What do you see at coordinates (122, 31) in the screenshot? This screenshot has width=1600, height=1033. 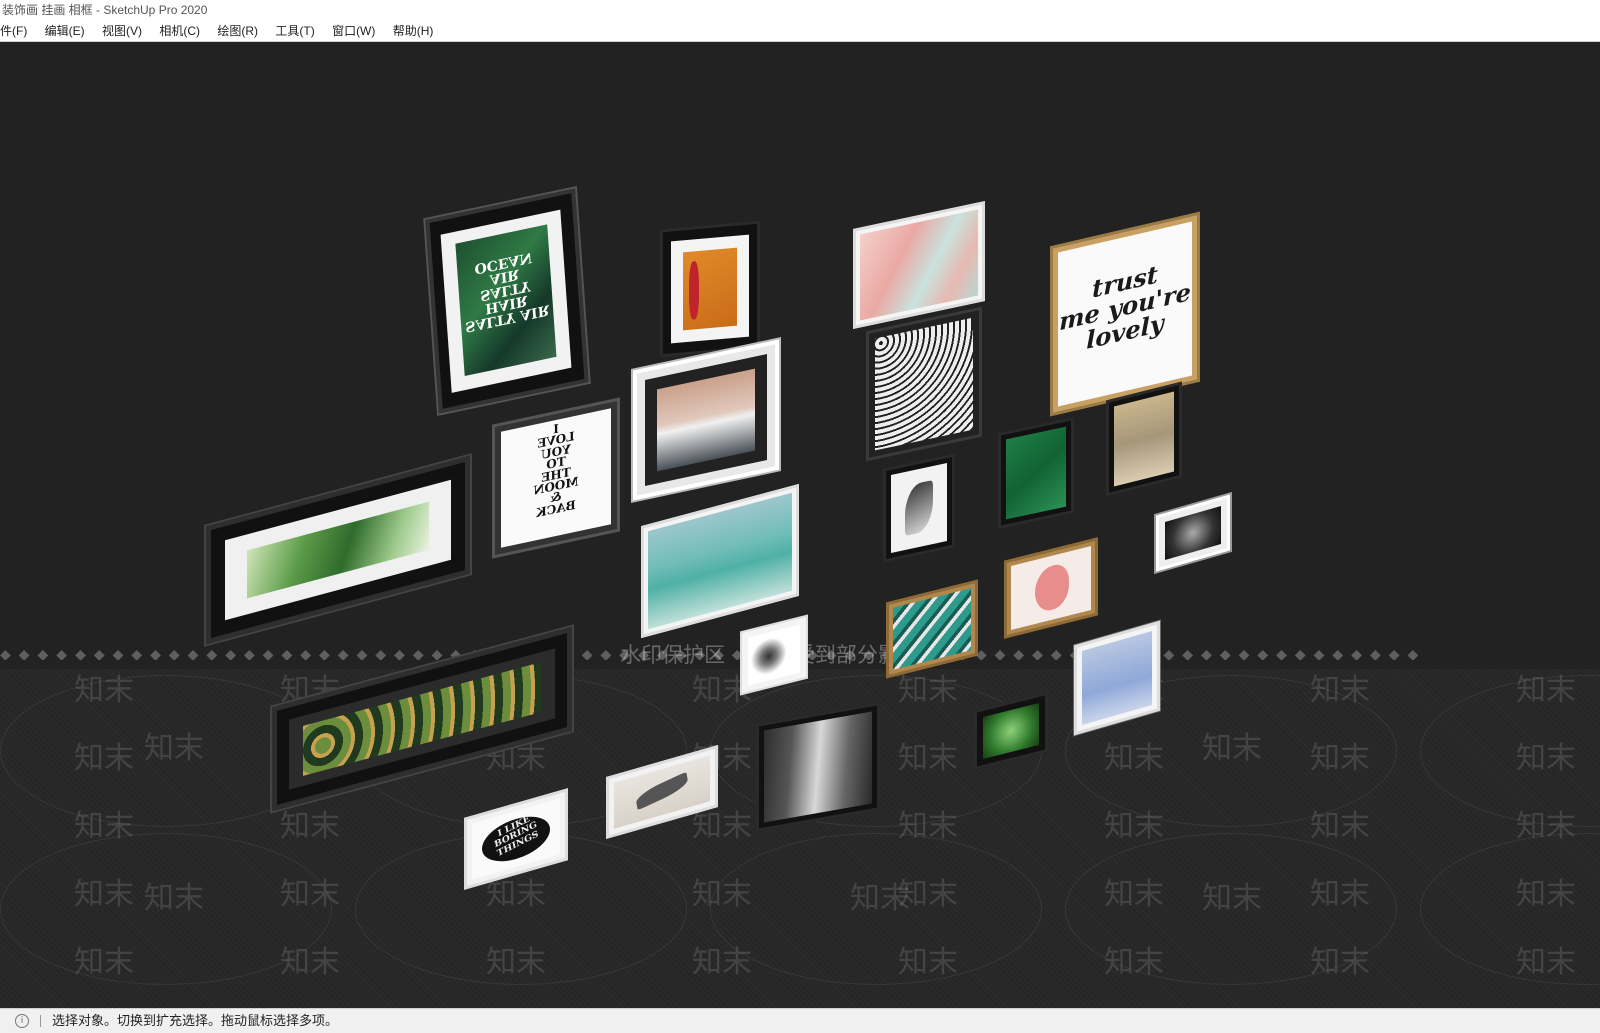 I see `menu-view: 视图(V)` at bounding box center [122, 31].